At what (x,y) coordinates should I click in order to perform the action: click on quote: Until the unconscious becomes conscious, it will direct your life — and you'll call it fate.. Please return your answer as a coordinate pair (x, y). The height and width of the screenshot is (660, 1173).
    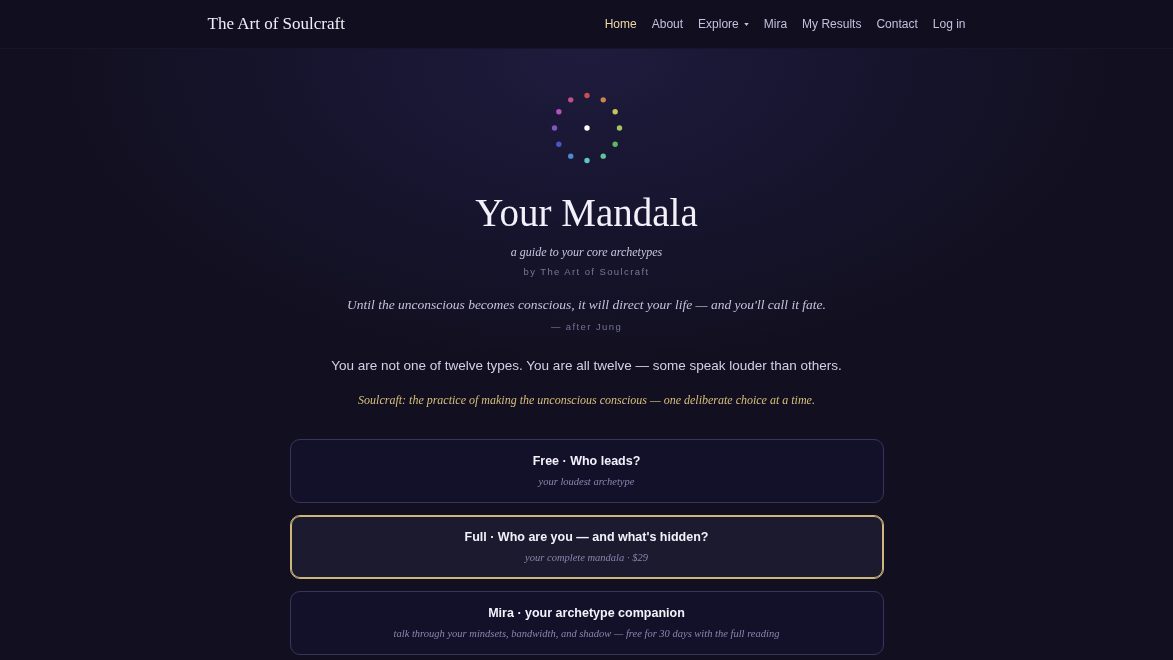
    Looking at the image, I should click on (586, 305).